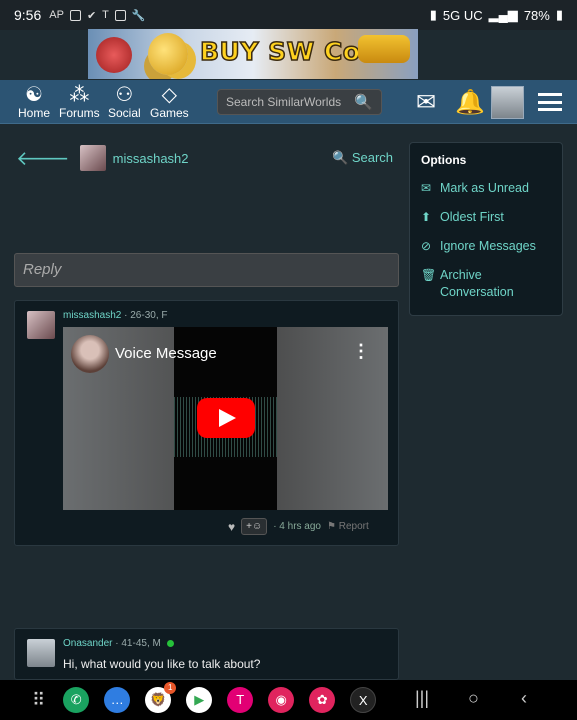 This screenshot has height=720, width=577. Describe the element at coordinates (363, 700) in the screenshot. I see `x-app-icon: X` at that location.